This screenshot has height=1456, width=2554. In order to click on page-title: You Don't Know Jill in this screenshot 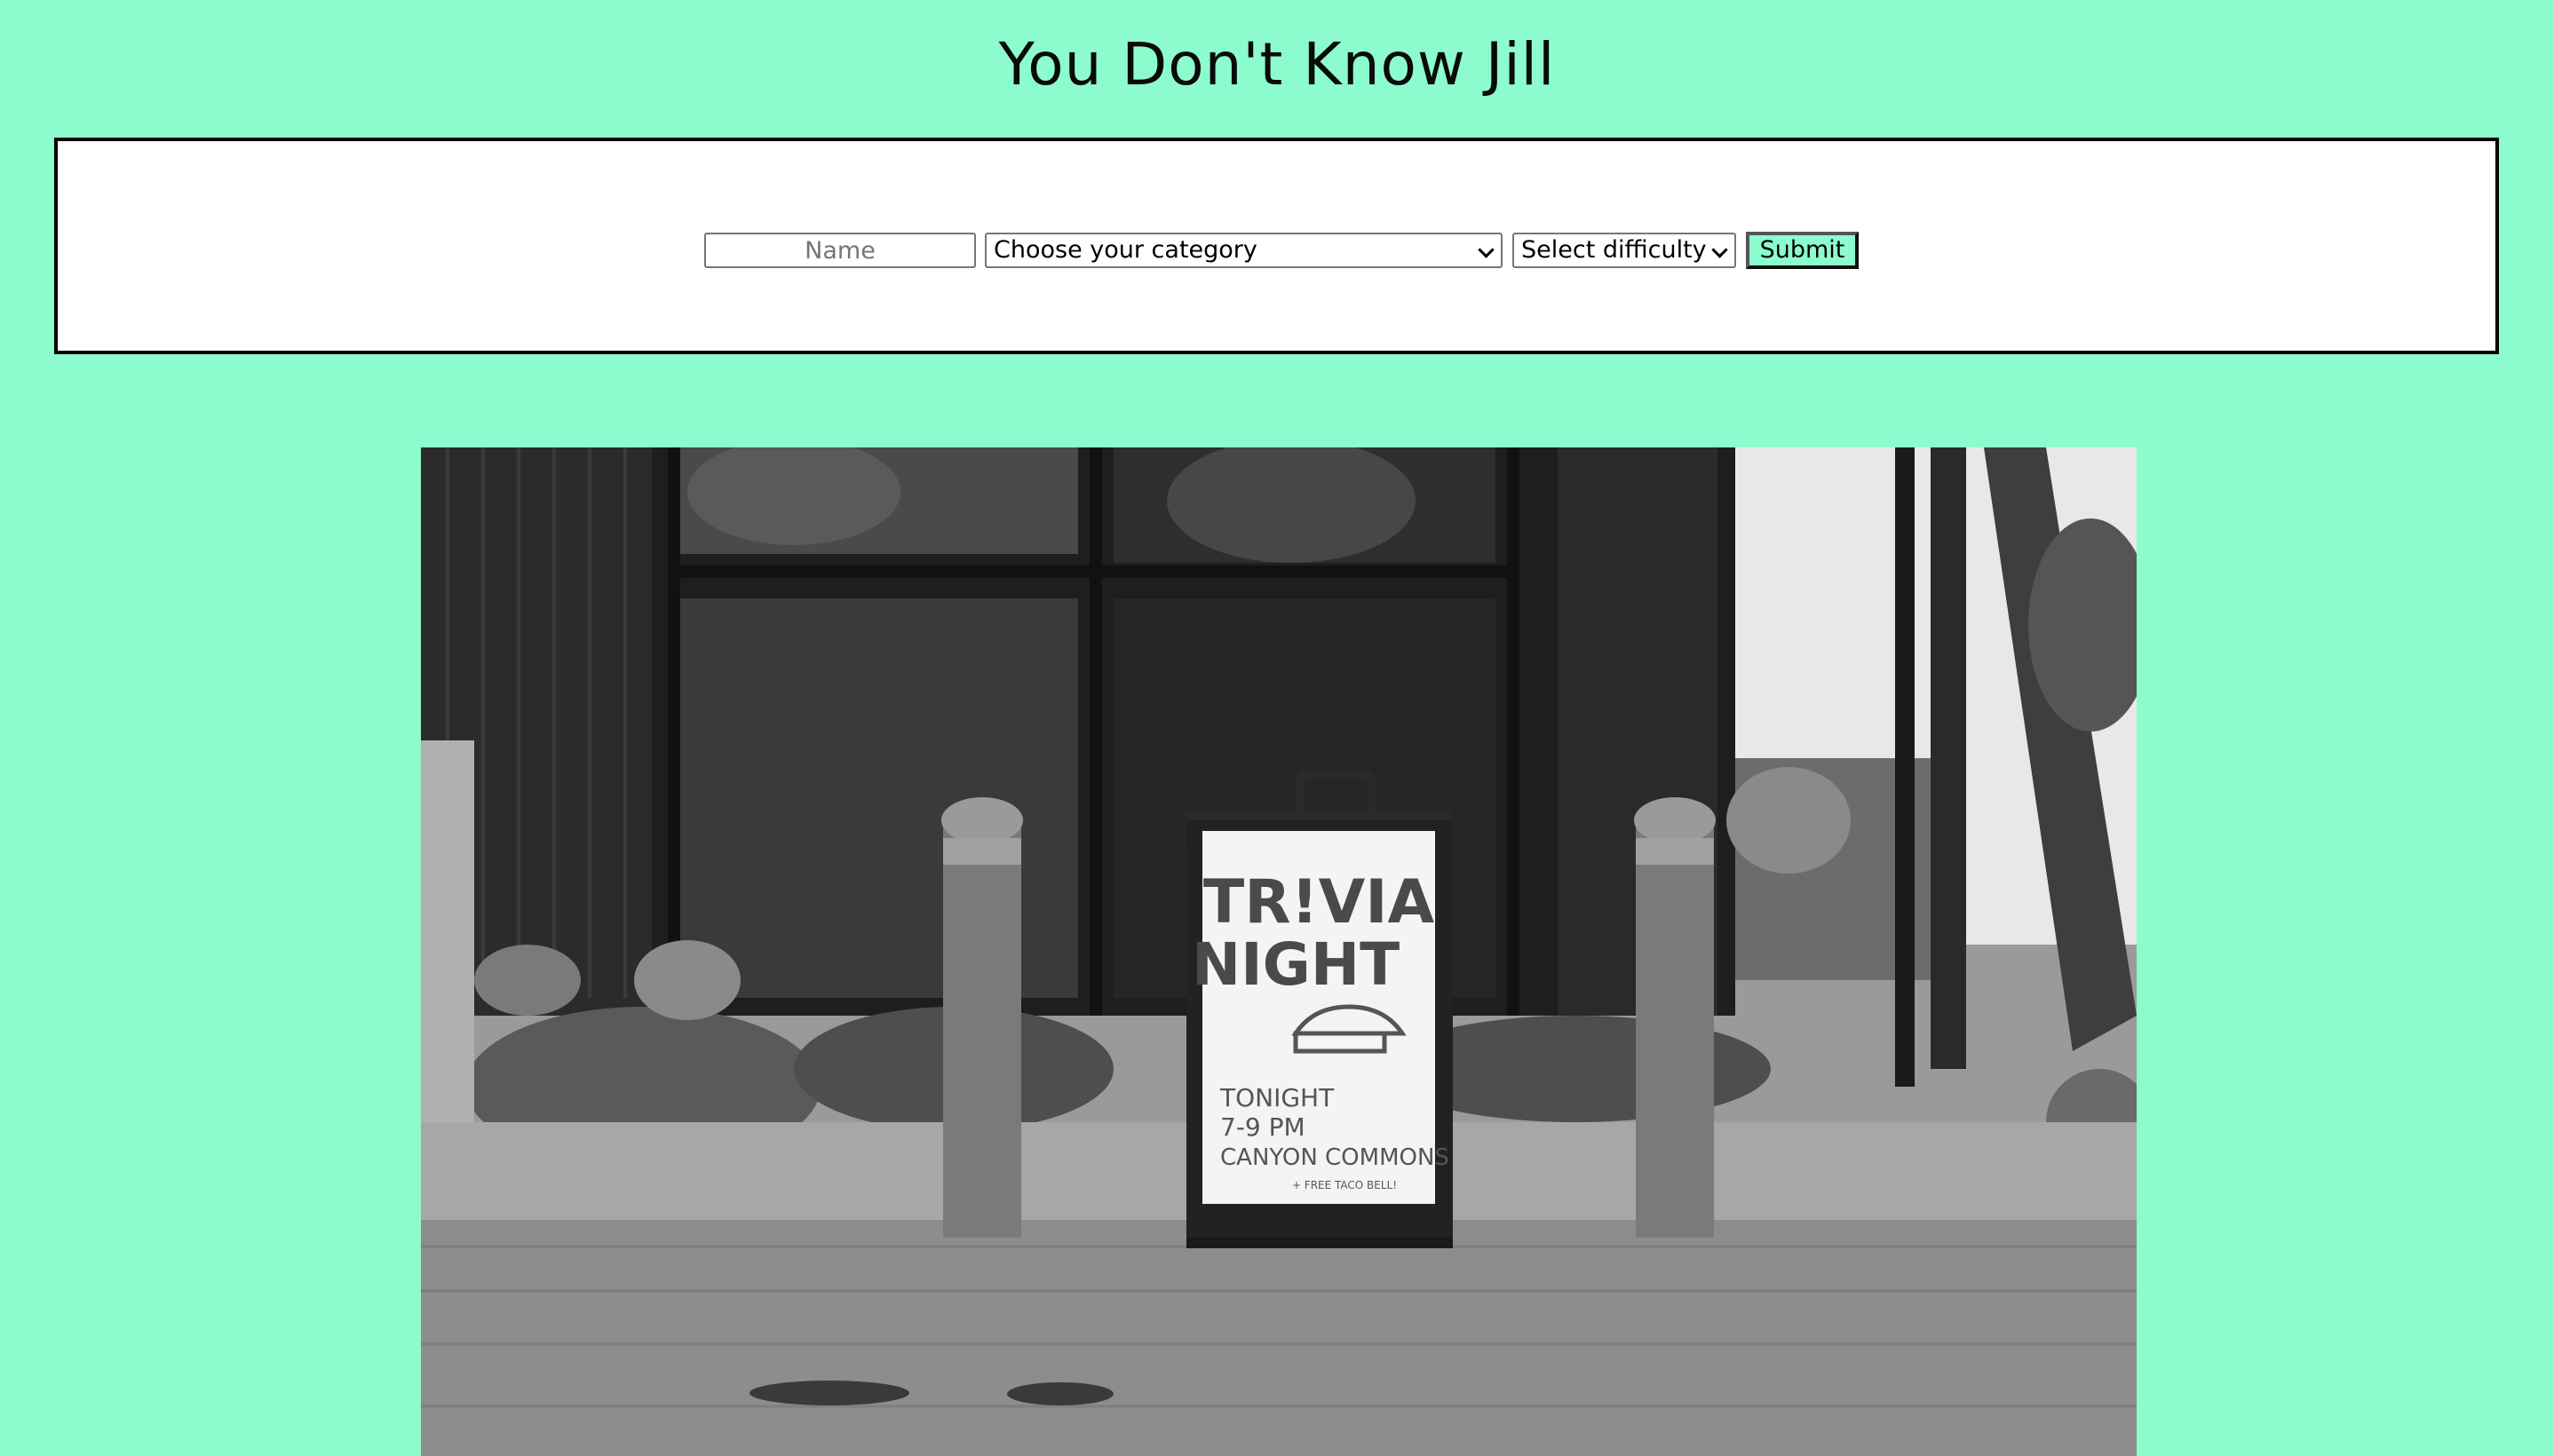, I will do `click(1277, 64)`.